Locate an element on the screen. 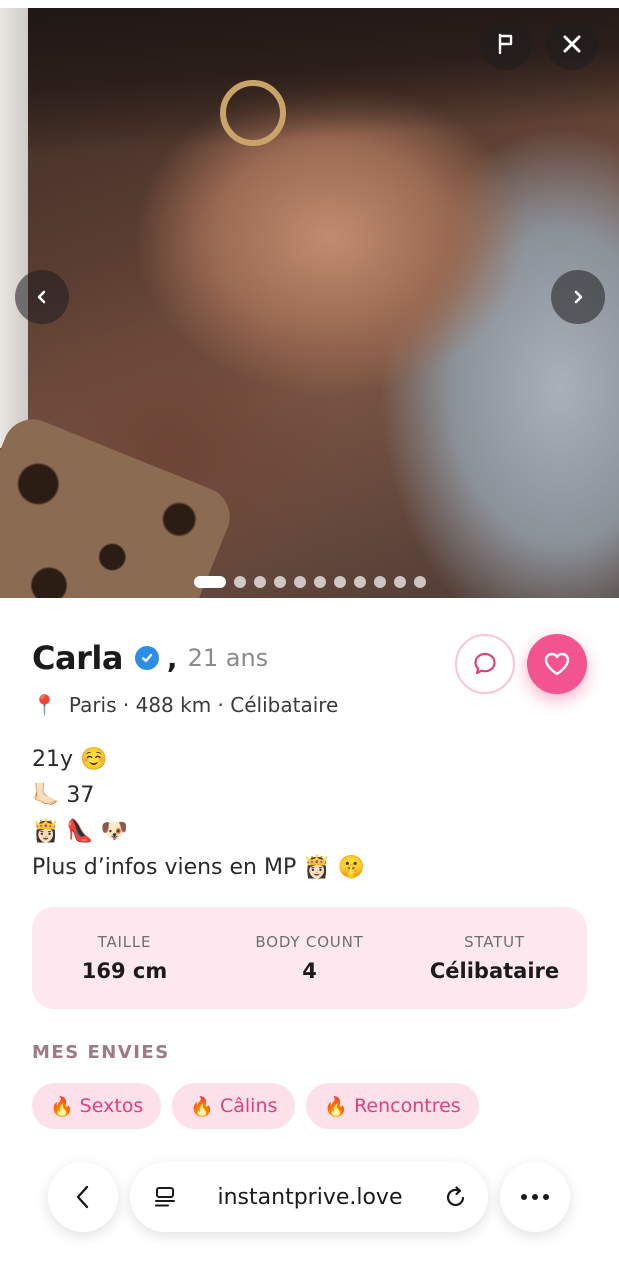  address-bar: instantprive.love is located at coordinates (309, 1197).